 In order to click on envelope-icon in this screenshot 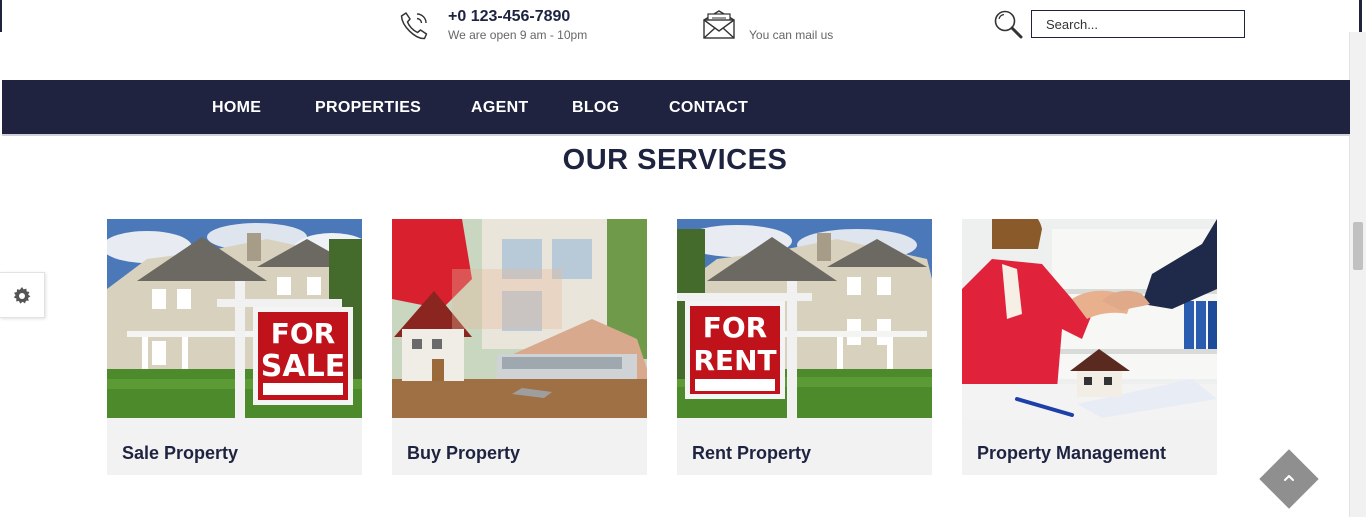, I will do `click(719, 24)`.